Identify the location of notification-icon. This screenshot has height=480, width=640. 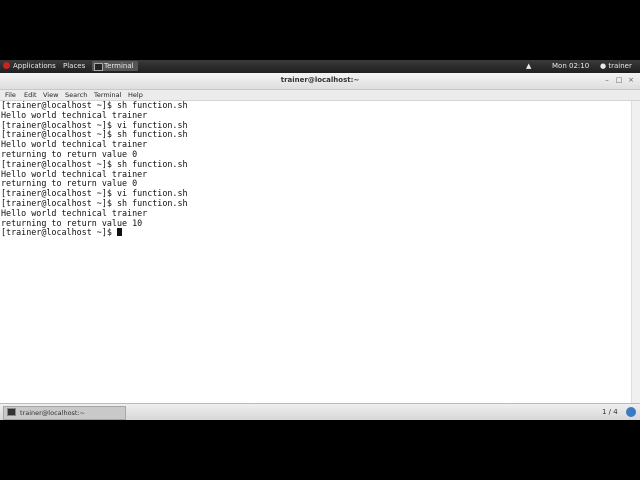
(631, 412).